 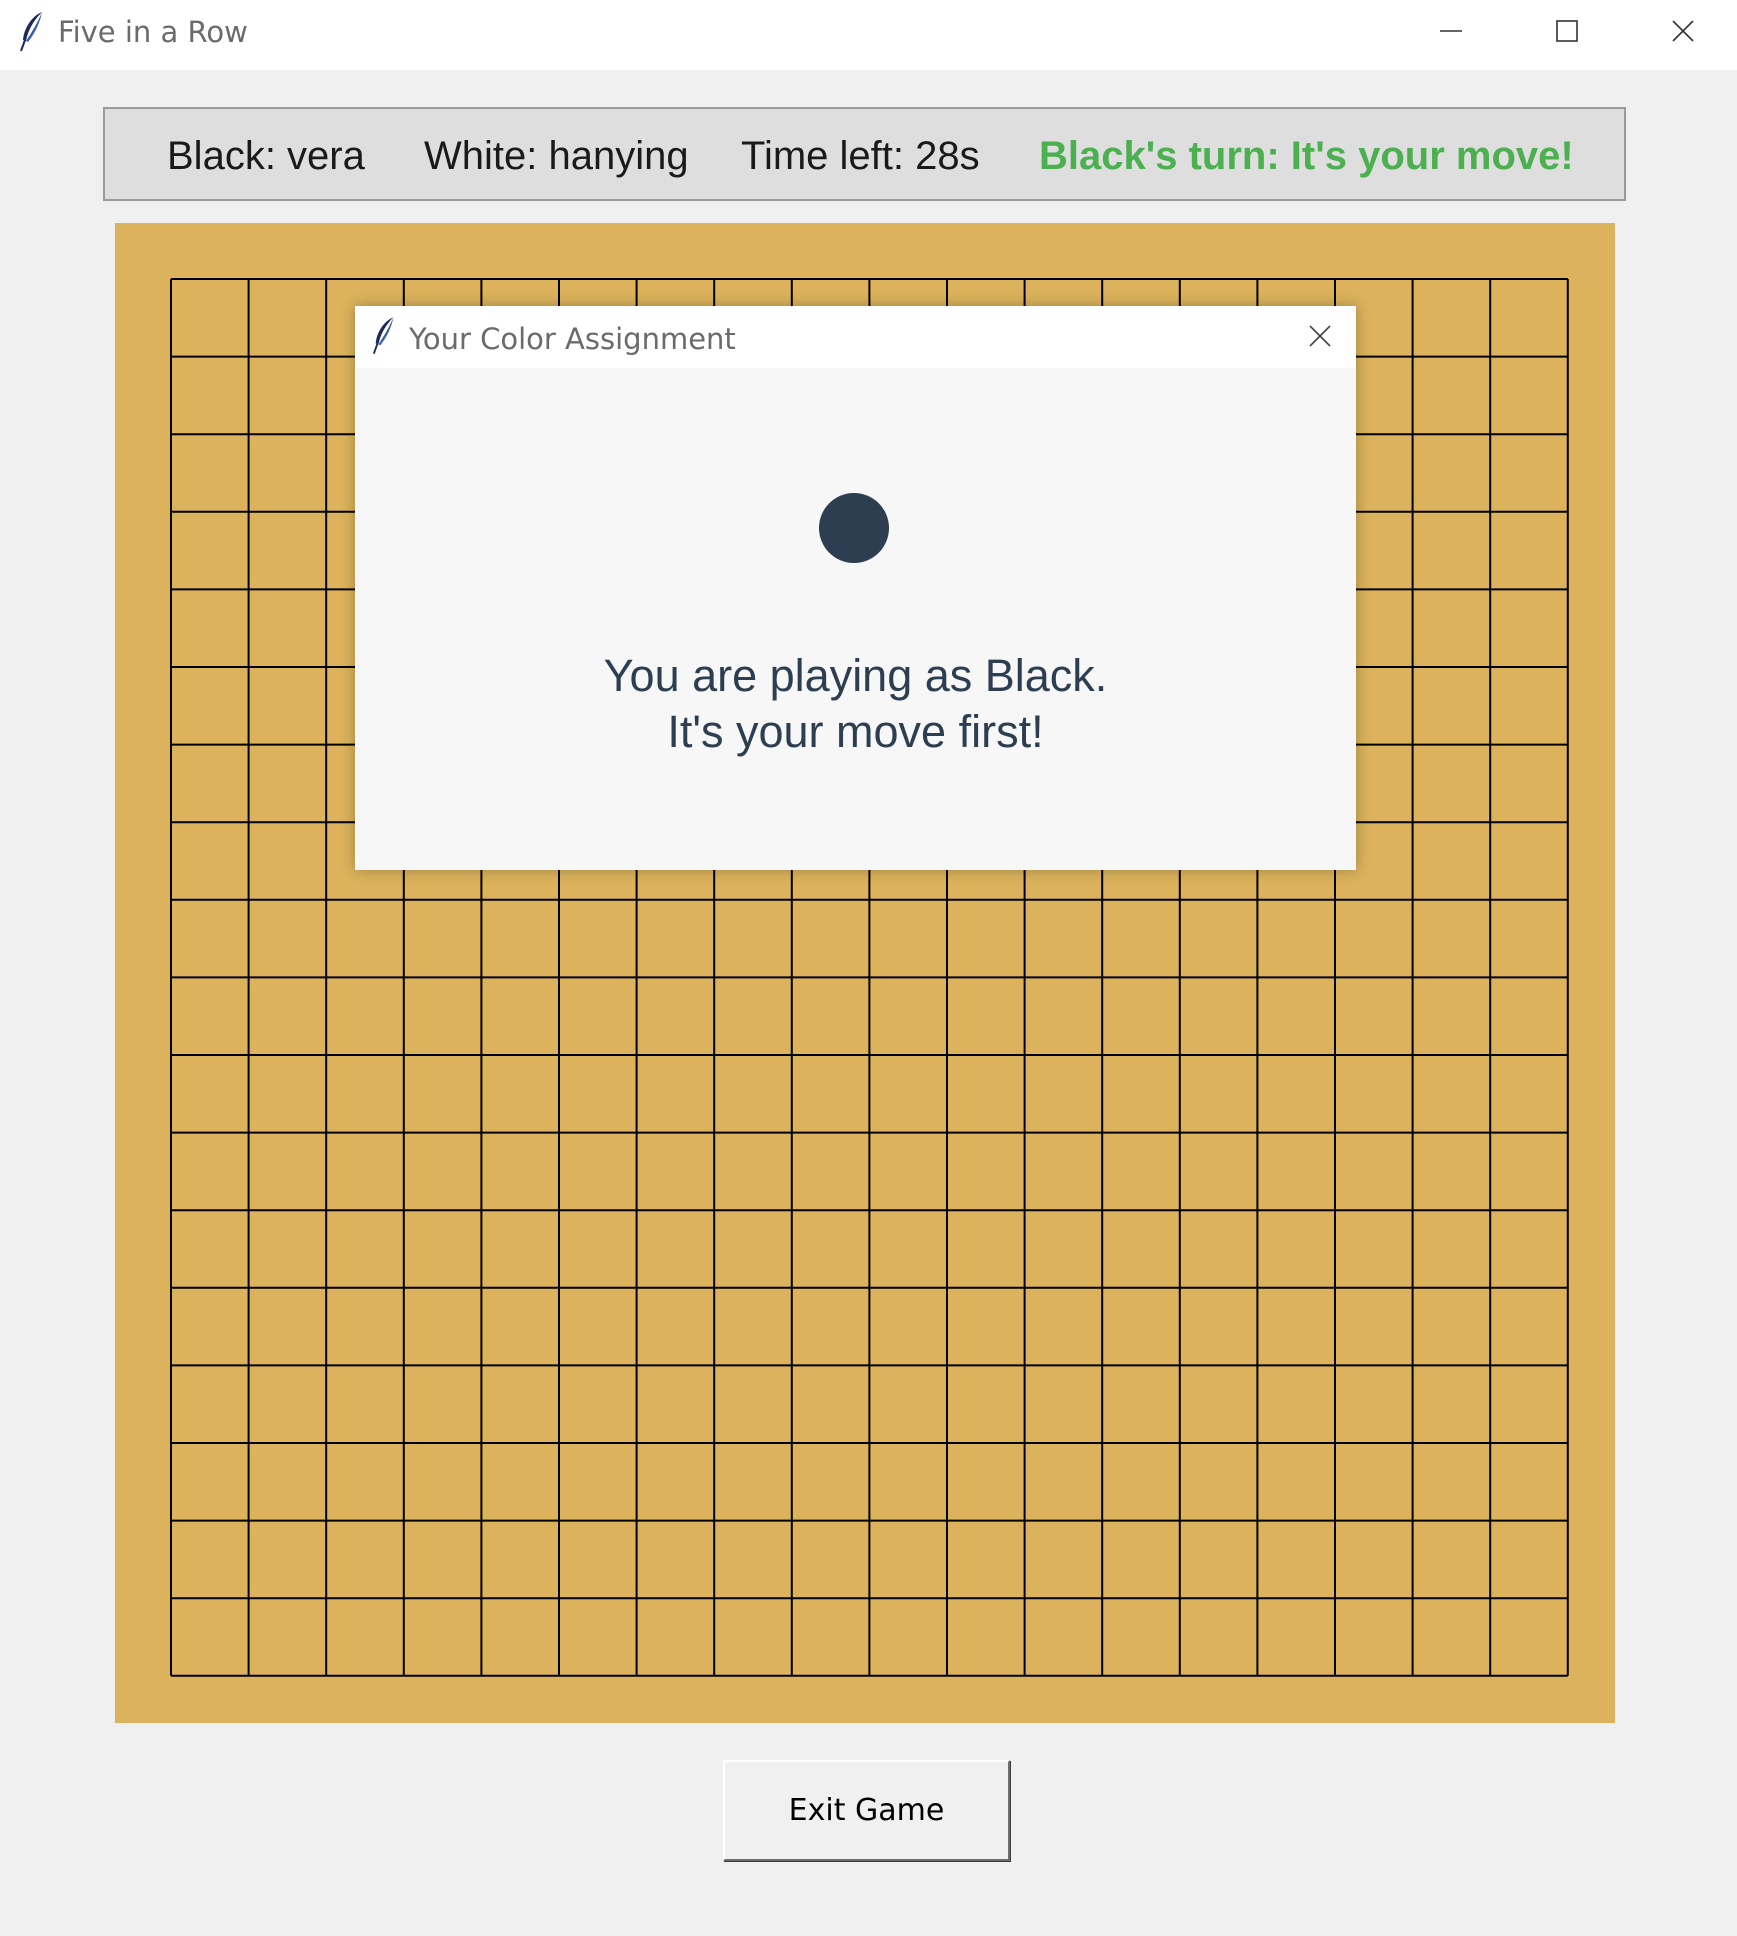 I want to click on white-player-label: White: hanying, so click(x=556, y=156).